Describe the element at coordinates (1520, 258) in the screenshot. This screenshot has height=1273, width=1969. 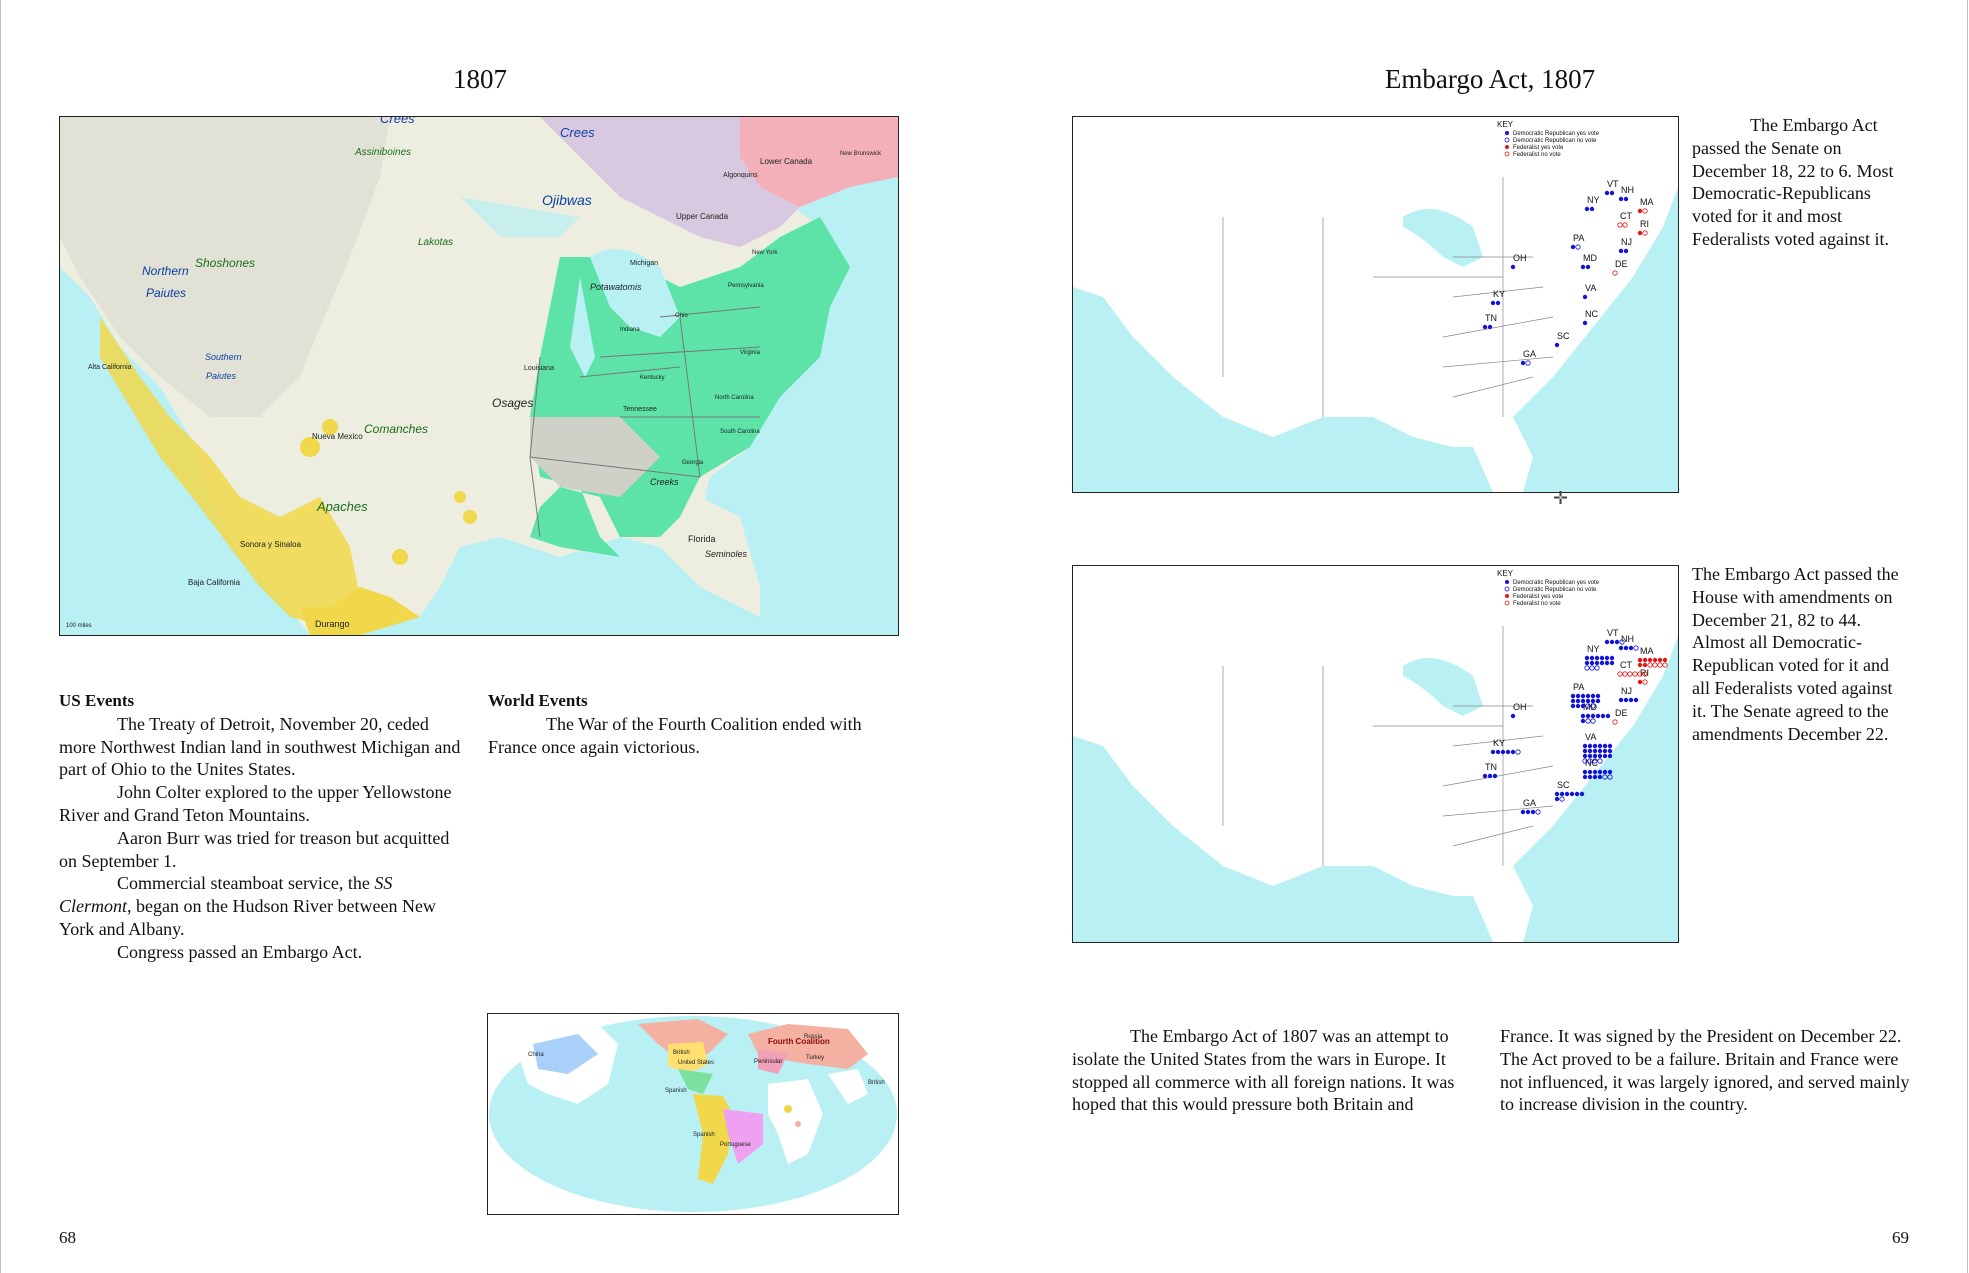
I see `senate-state-oh: OH` at that location.